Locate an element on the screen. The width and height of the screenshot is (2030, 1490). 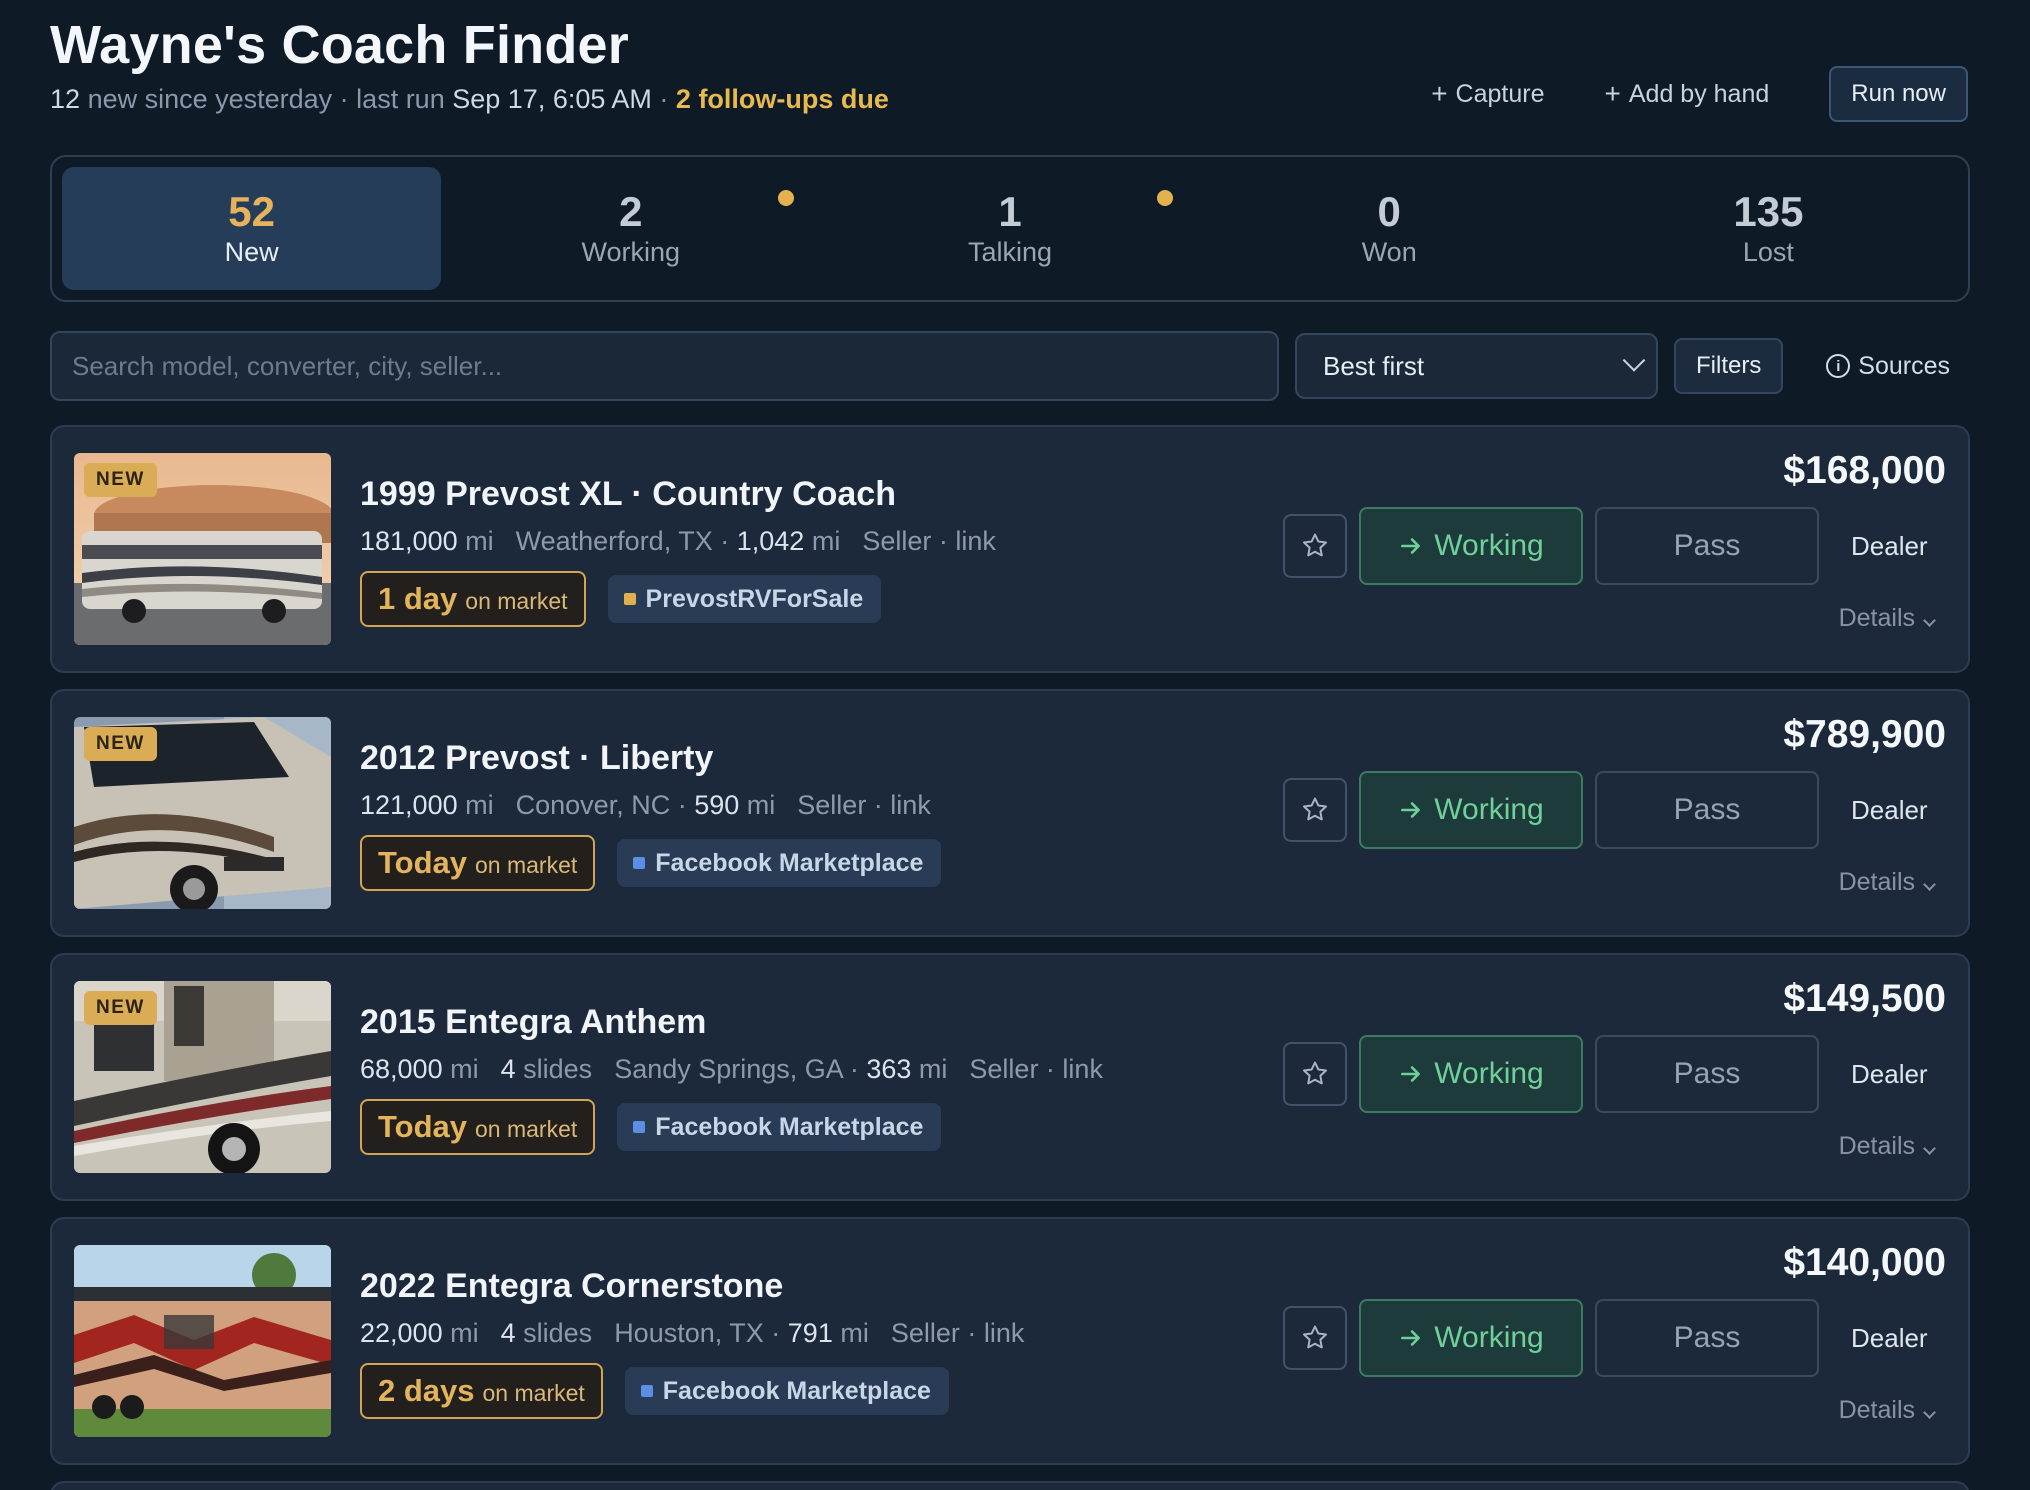
listing-card is located at coordinates (1010, 1485).